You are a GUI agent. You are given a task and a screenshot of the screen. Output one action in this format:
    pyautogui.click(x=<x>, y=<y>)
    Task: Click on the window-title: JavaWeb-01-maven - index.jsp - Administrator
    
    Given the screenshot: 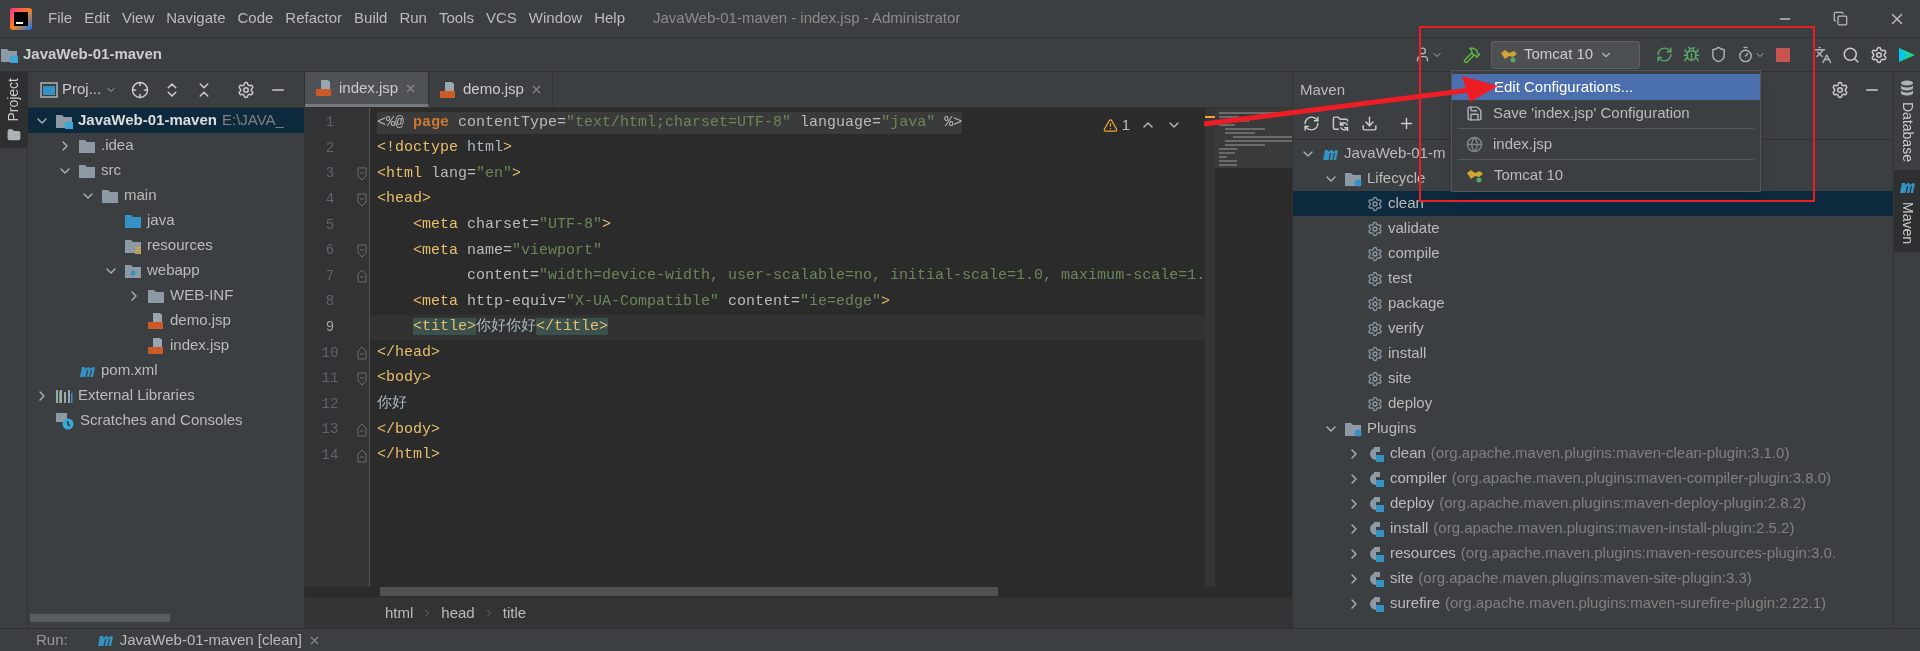 What is the action you would take?
    pyautogui.click(x=807, y=18)
    